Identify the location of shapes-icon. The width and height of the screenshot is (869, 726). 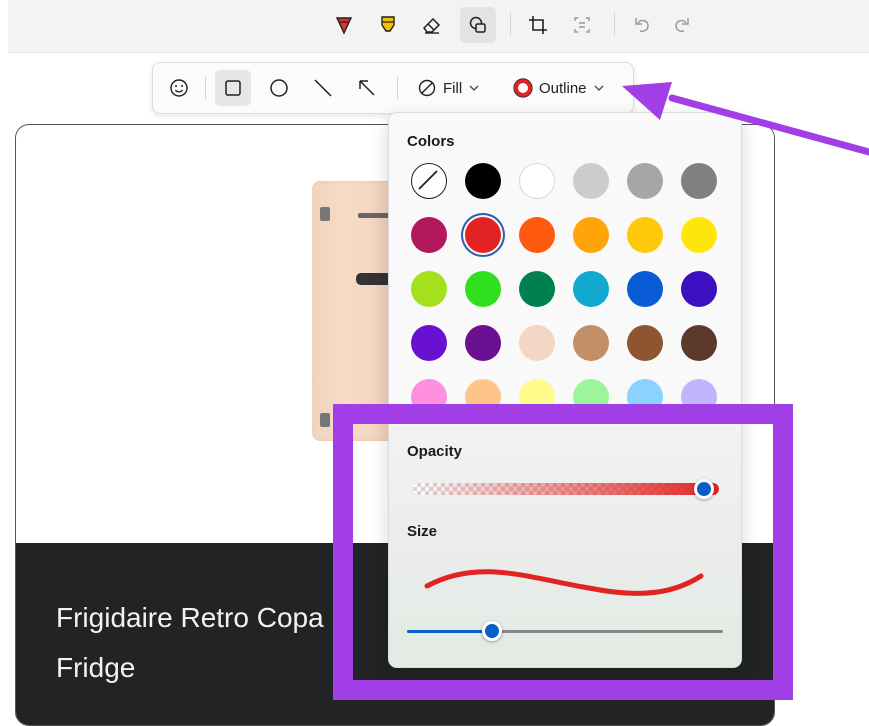
(477, 24).